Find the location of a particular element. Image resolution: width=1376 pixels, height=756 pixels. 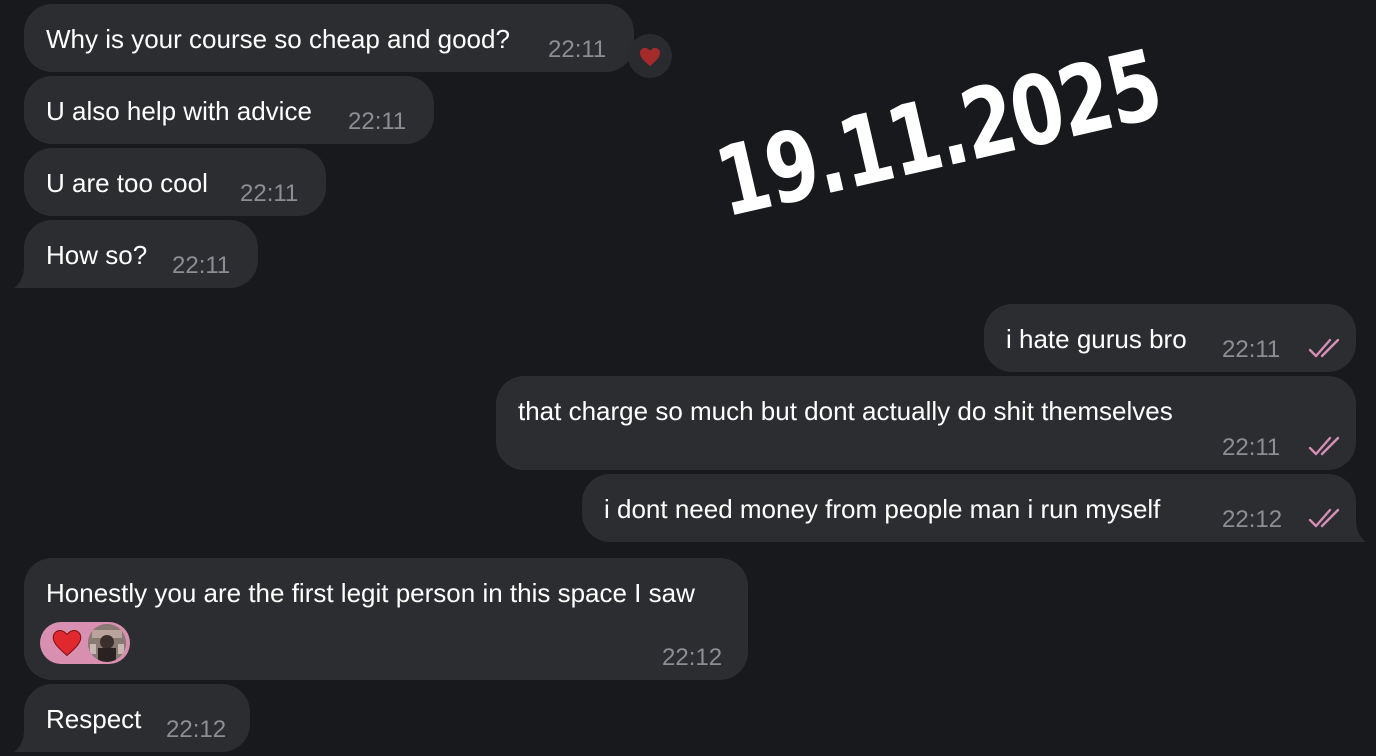

incoming-message: U also help with advice 22:11 is located at coordinates (229, 110).